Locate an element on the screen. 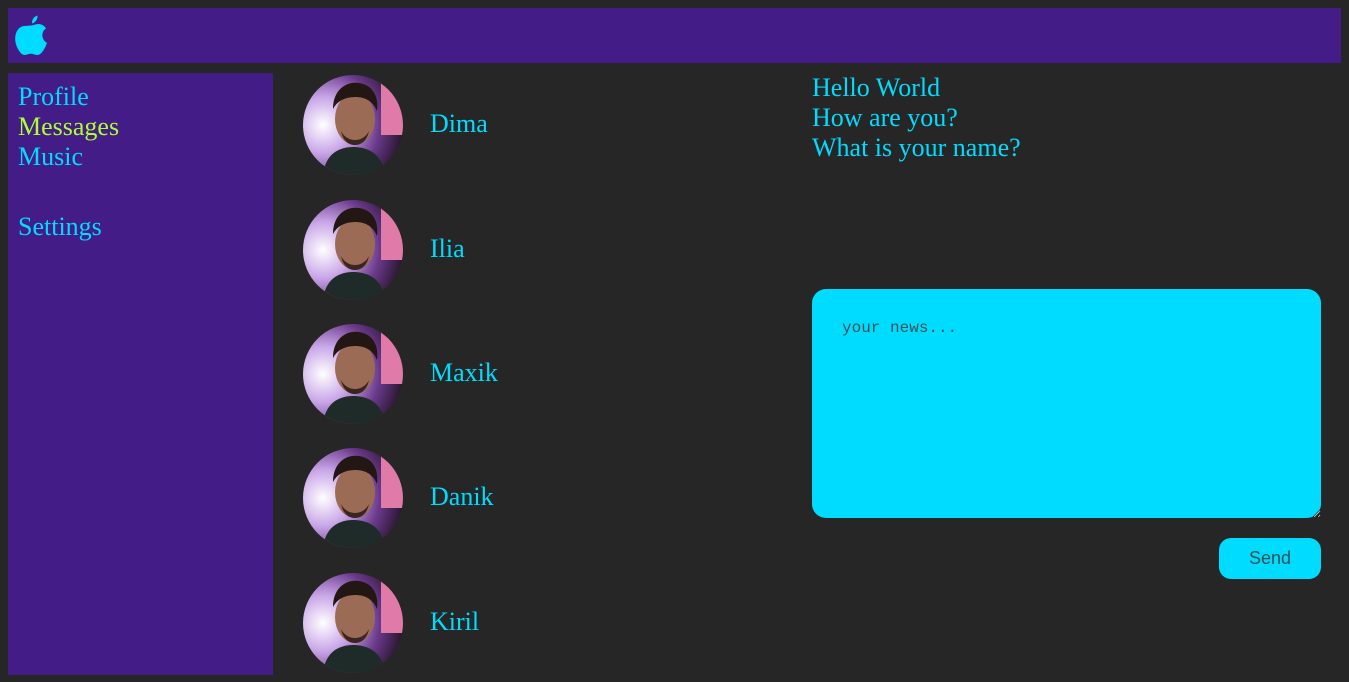  dialog-item-ilia: Ilia is located at coordinates (543, 250).